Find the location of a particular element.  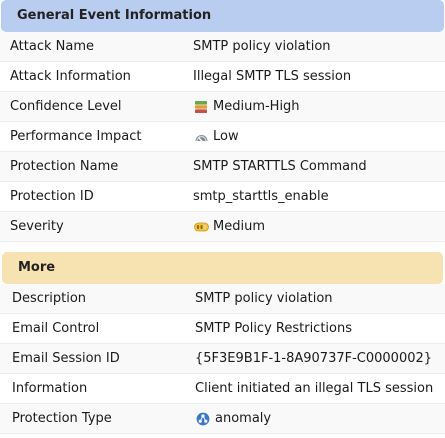

protection-id-label: Protection ID is located at coordinates (52, 196).